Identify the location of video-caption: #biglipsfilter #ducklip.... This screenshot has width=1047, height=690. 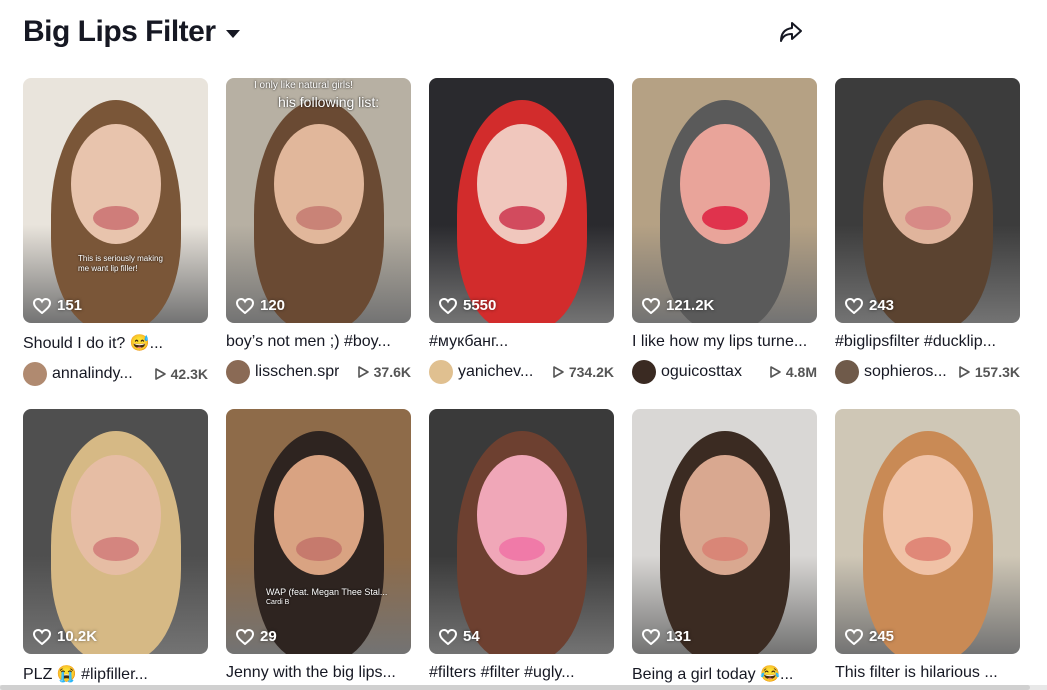
(927, 342).